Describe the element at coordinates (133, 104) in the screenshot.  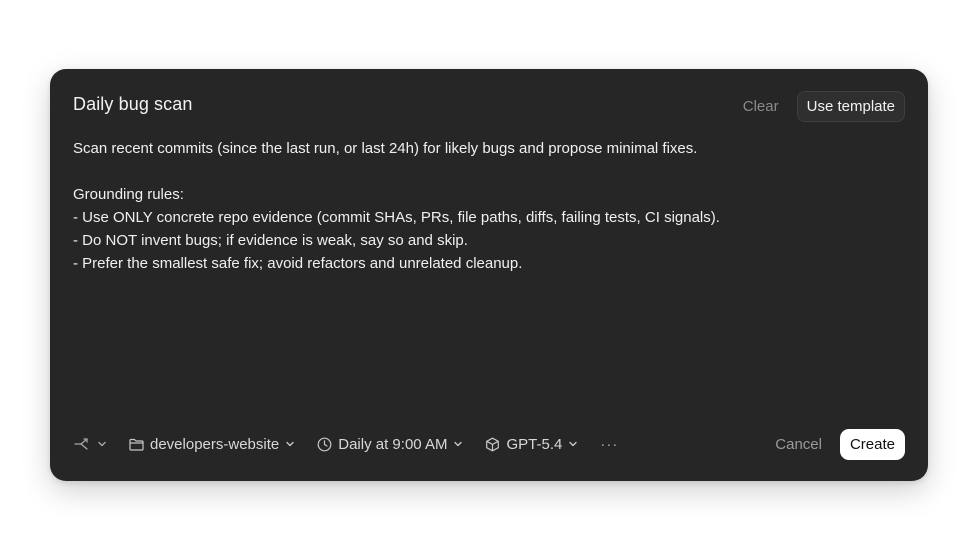
I see `dialog-title: Daily bug scan` at that location.